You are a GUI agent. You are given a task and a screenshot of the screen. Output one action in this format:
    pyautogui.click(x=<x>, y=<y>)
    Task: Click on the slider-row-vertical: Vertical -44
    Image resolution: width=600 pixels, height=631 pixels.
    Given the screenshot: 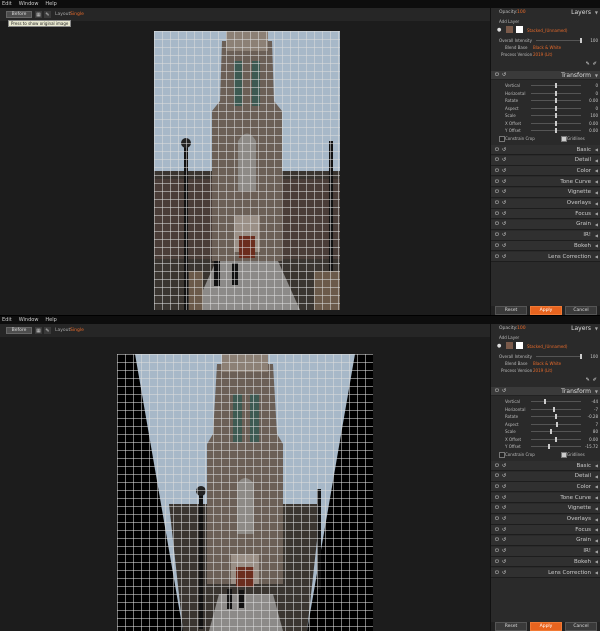 What is the action you would take?
    pyautogui.click(x=545, y=401)
    